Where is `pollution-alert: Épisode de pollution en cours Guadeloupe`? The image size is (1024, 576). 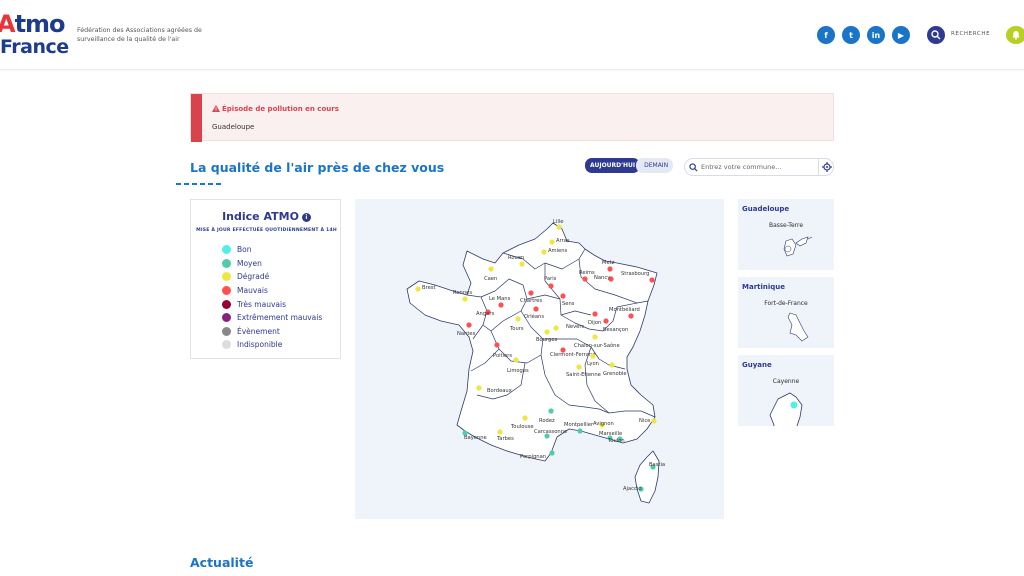 pollution-alert: Épisode de pollution en cours Guadeloupe is located at coordinates (512, 117).